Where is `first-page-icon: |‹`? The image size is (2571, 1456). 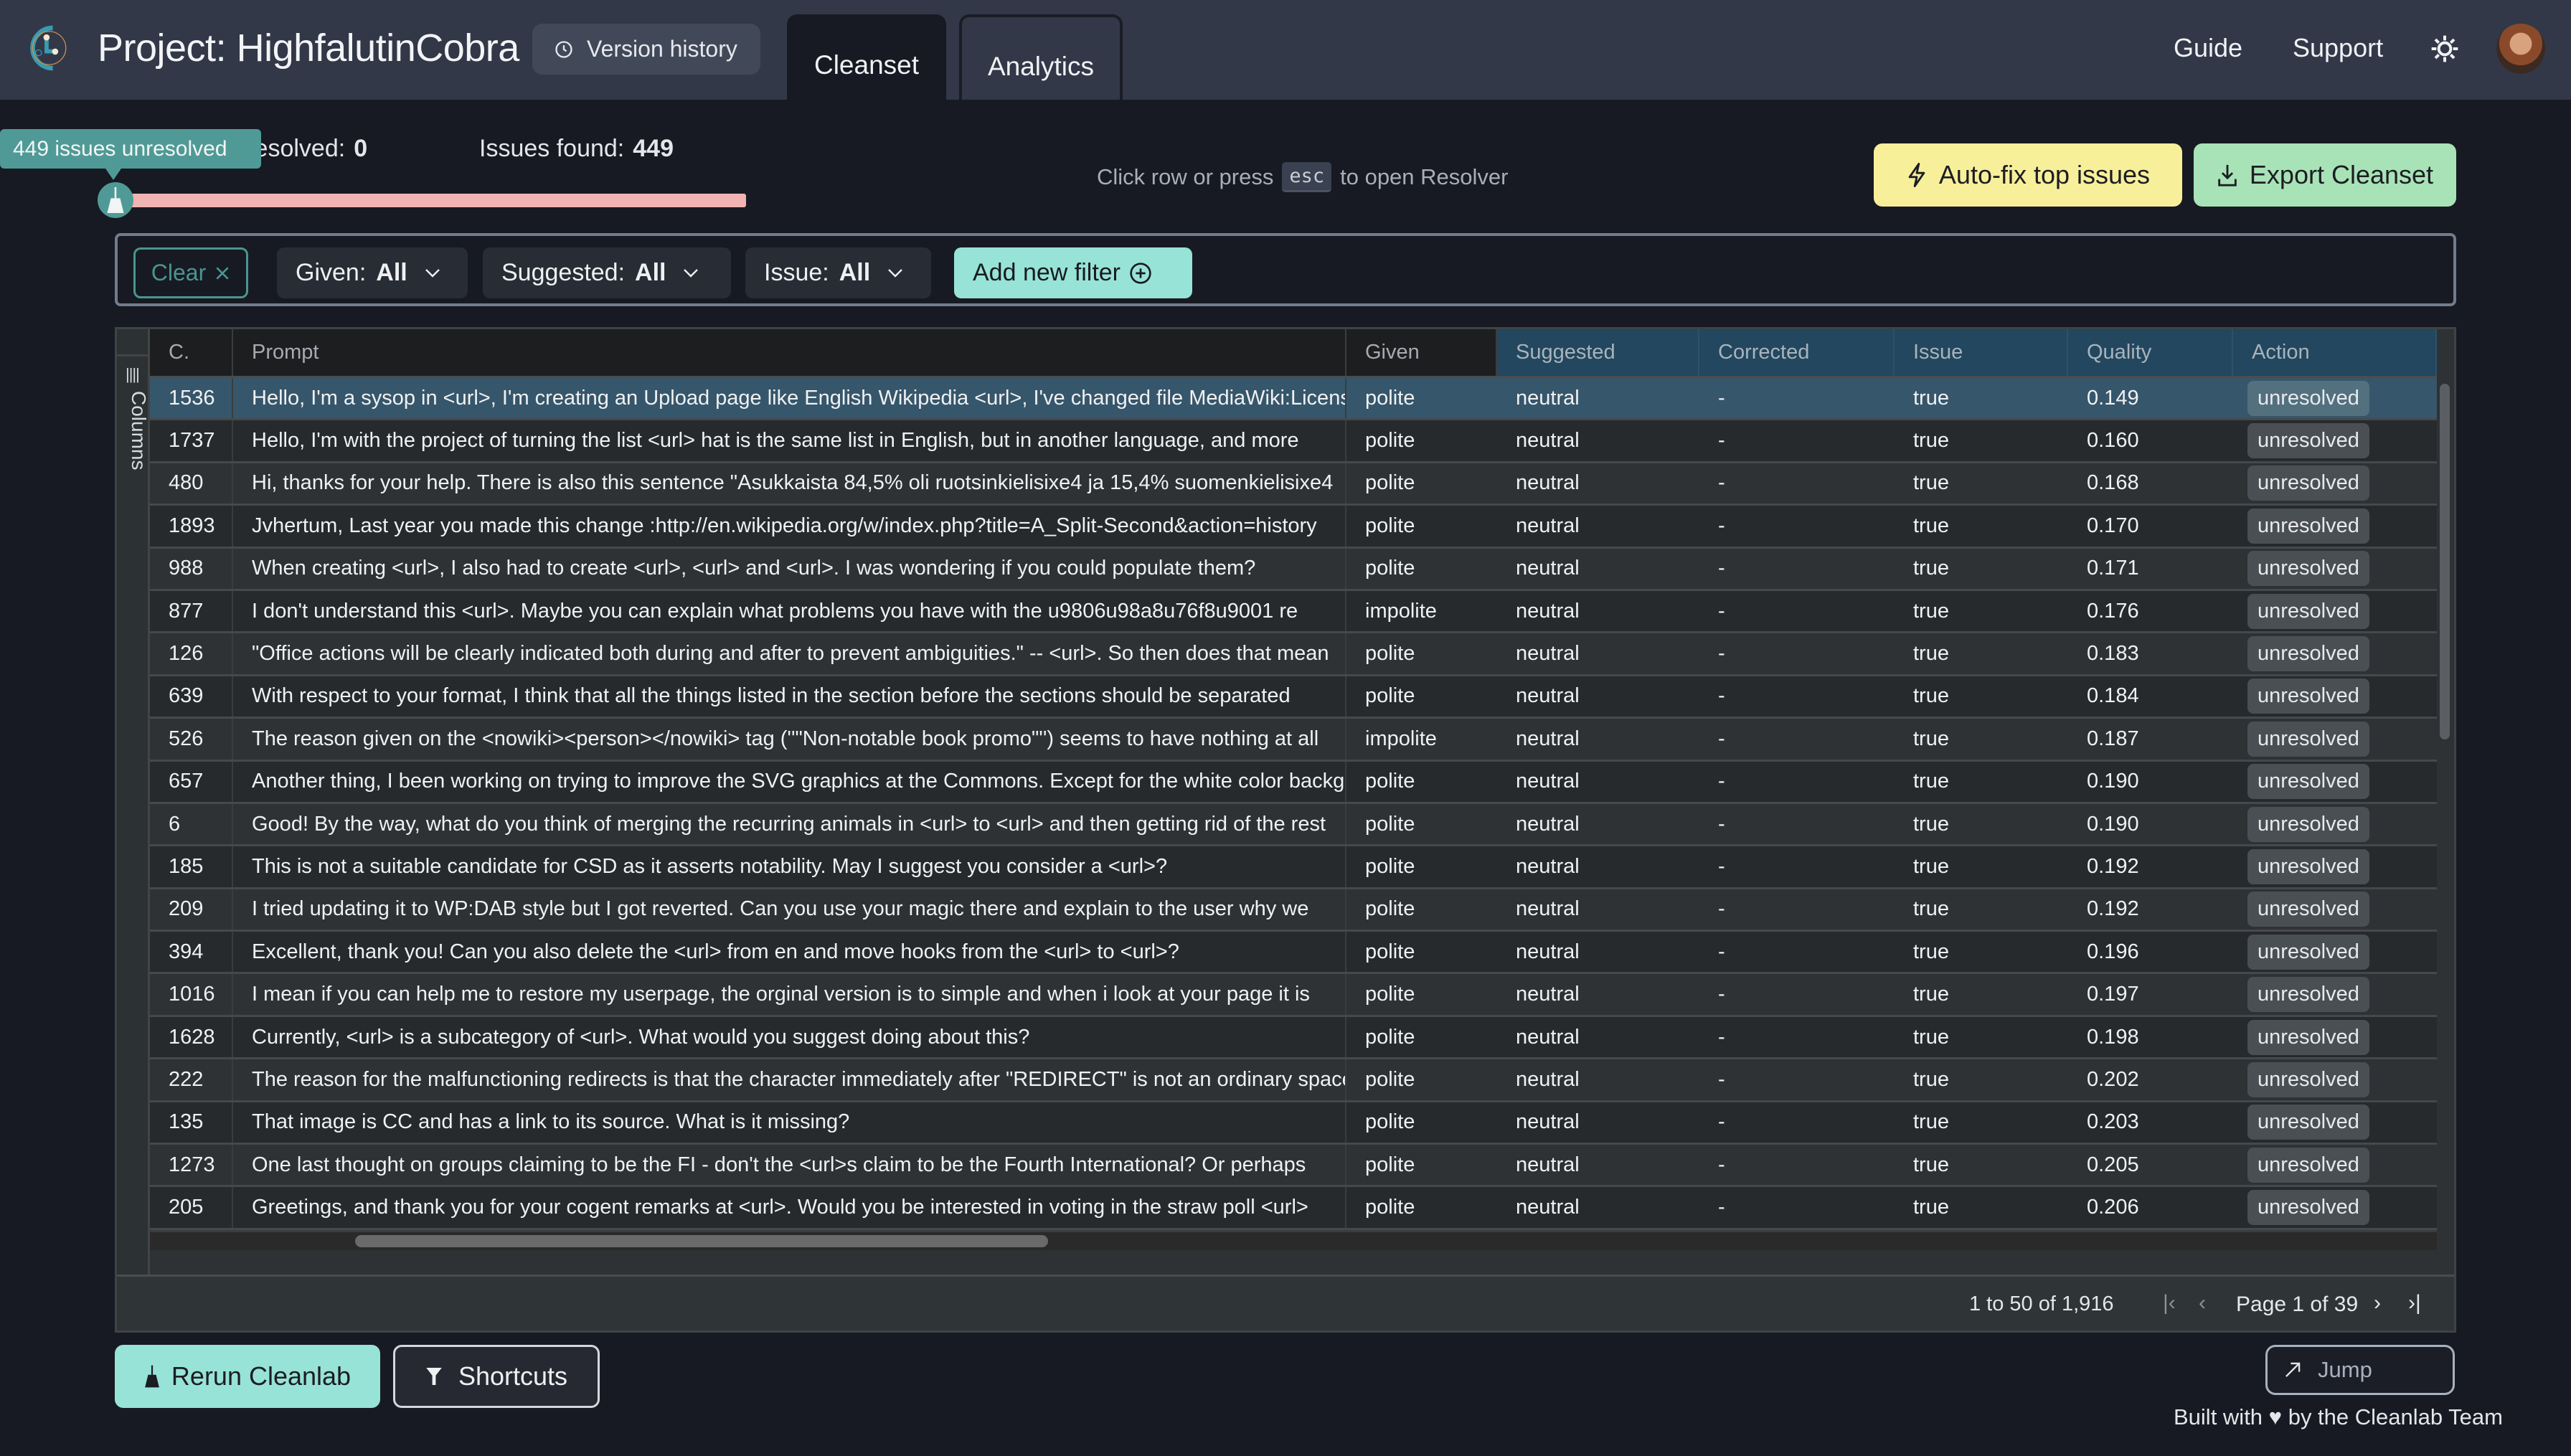
first-page-icon: |‹ is located at coordinates (2169, 1303).